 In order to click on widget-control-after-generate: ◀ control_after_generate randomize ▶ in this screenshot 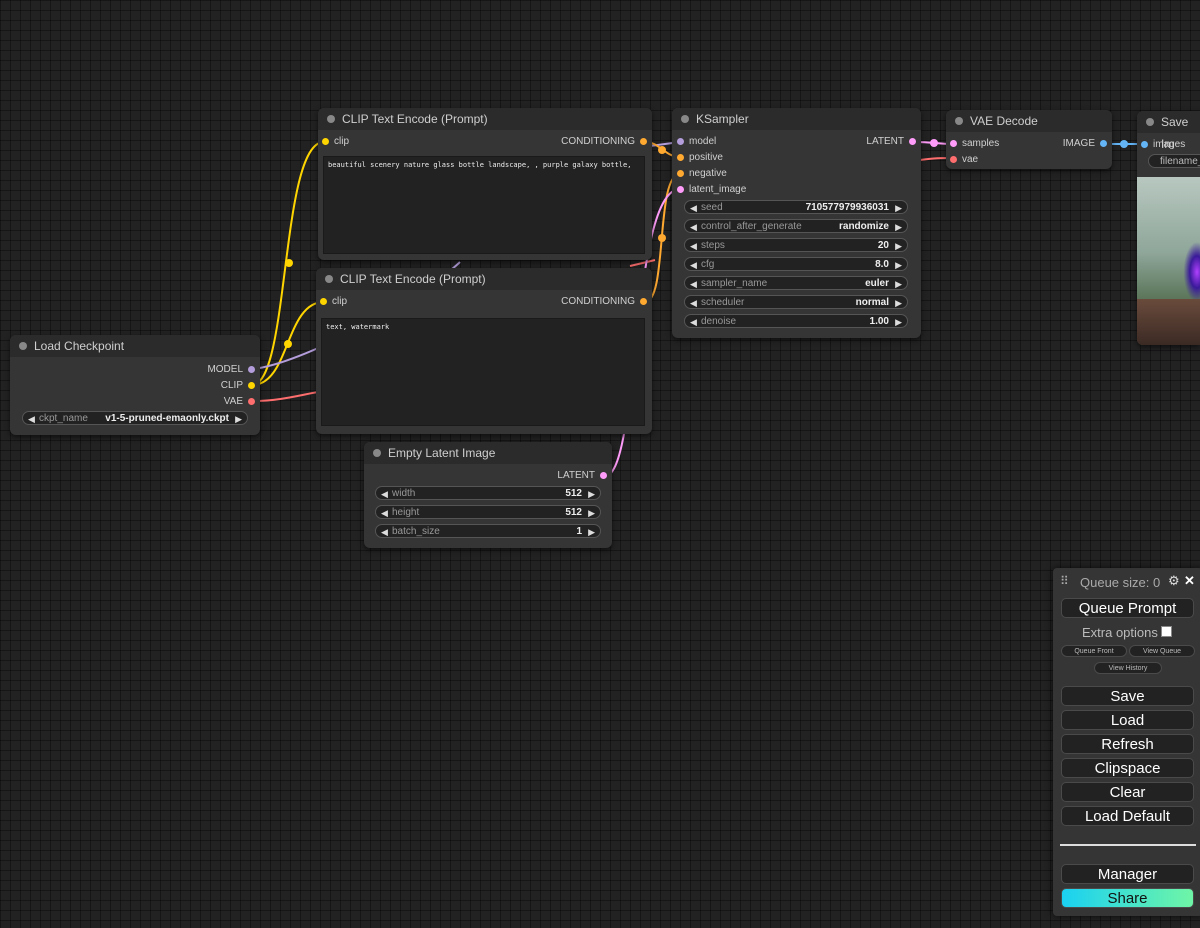, I will do `click(796, 226)`.